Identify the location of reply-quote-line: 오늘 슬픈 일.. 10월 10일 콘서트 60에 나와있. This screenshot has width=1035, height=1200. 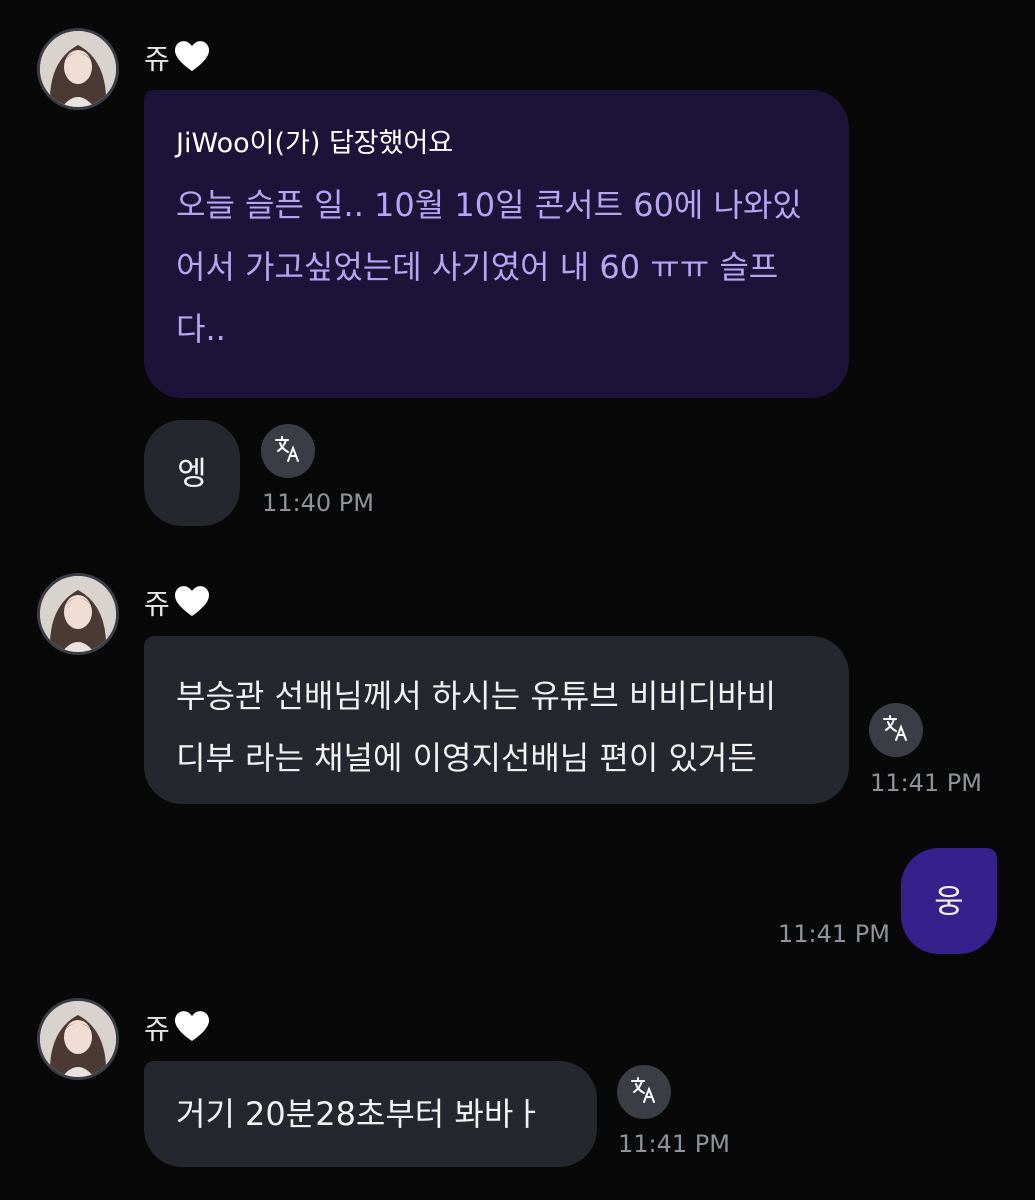
(489, 205).